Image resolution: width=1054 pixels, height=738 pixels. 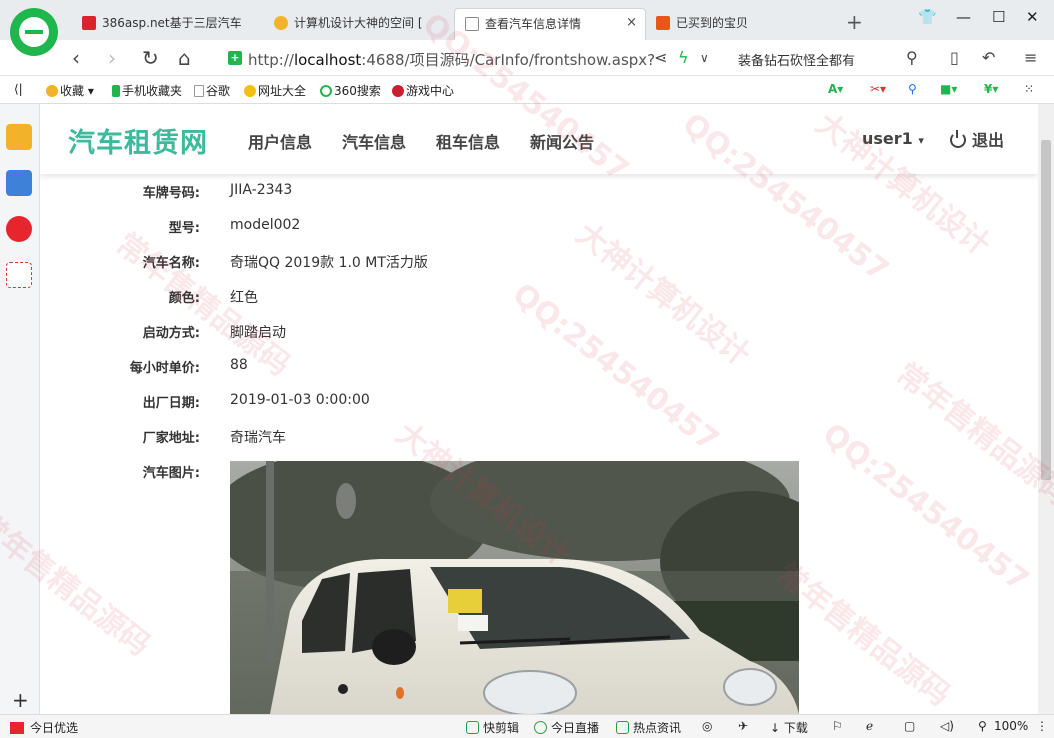 What do you see at coordinates (1032, 17) in the screenshot?
I see `window-close-icon: ✕` at bounding box center [1032, 17].